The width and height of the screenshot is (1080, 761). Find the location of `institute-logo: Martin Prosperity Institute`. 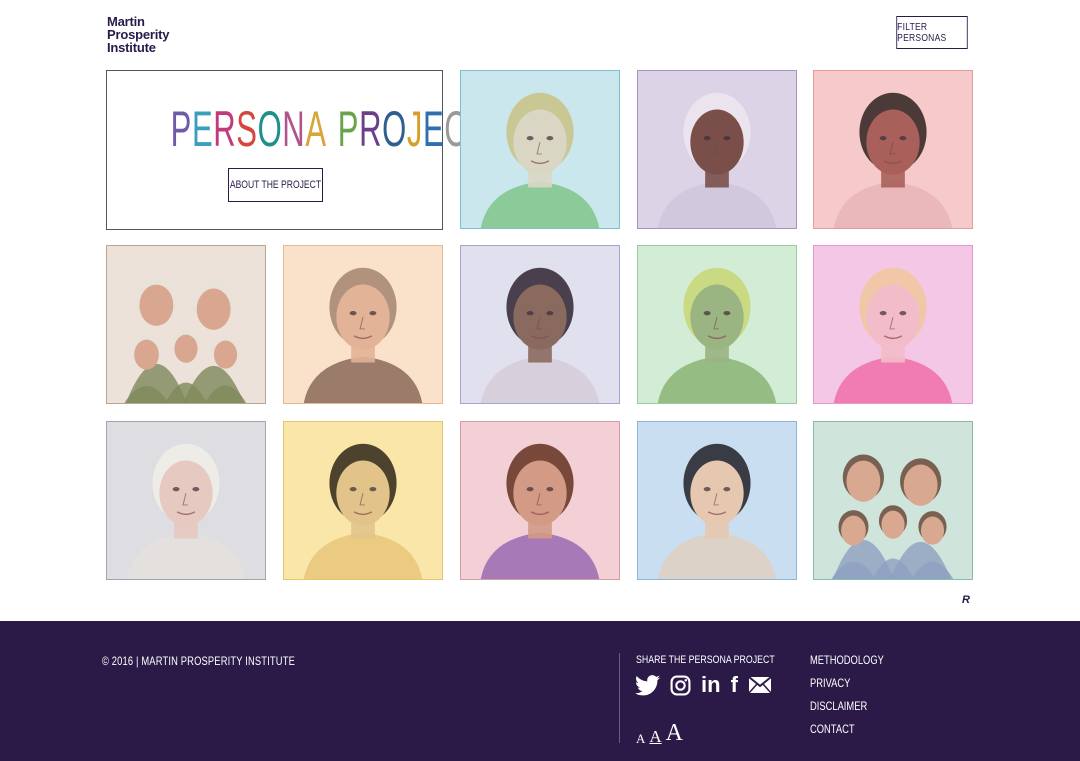

institute-logo: Martin Prosperity Institute is located at coordinates (152, 34).